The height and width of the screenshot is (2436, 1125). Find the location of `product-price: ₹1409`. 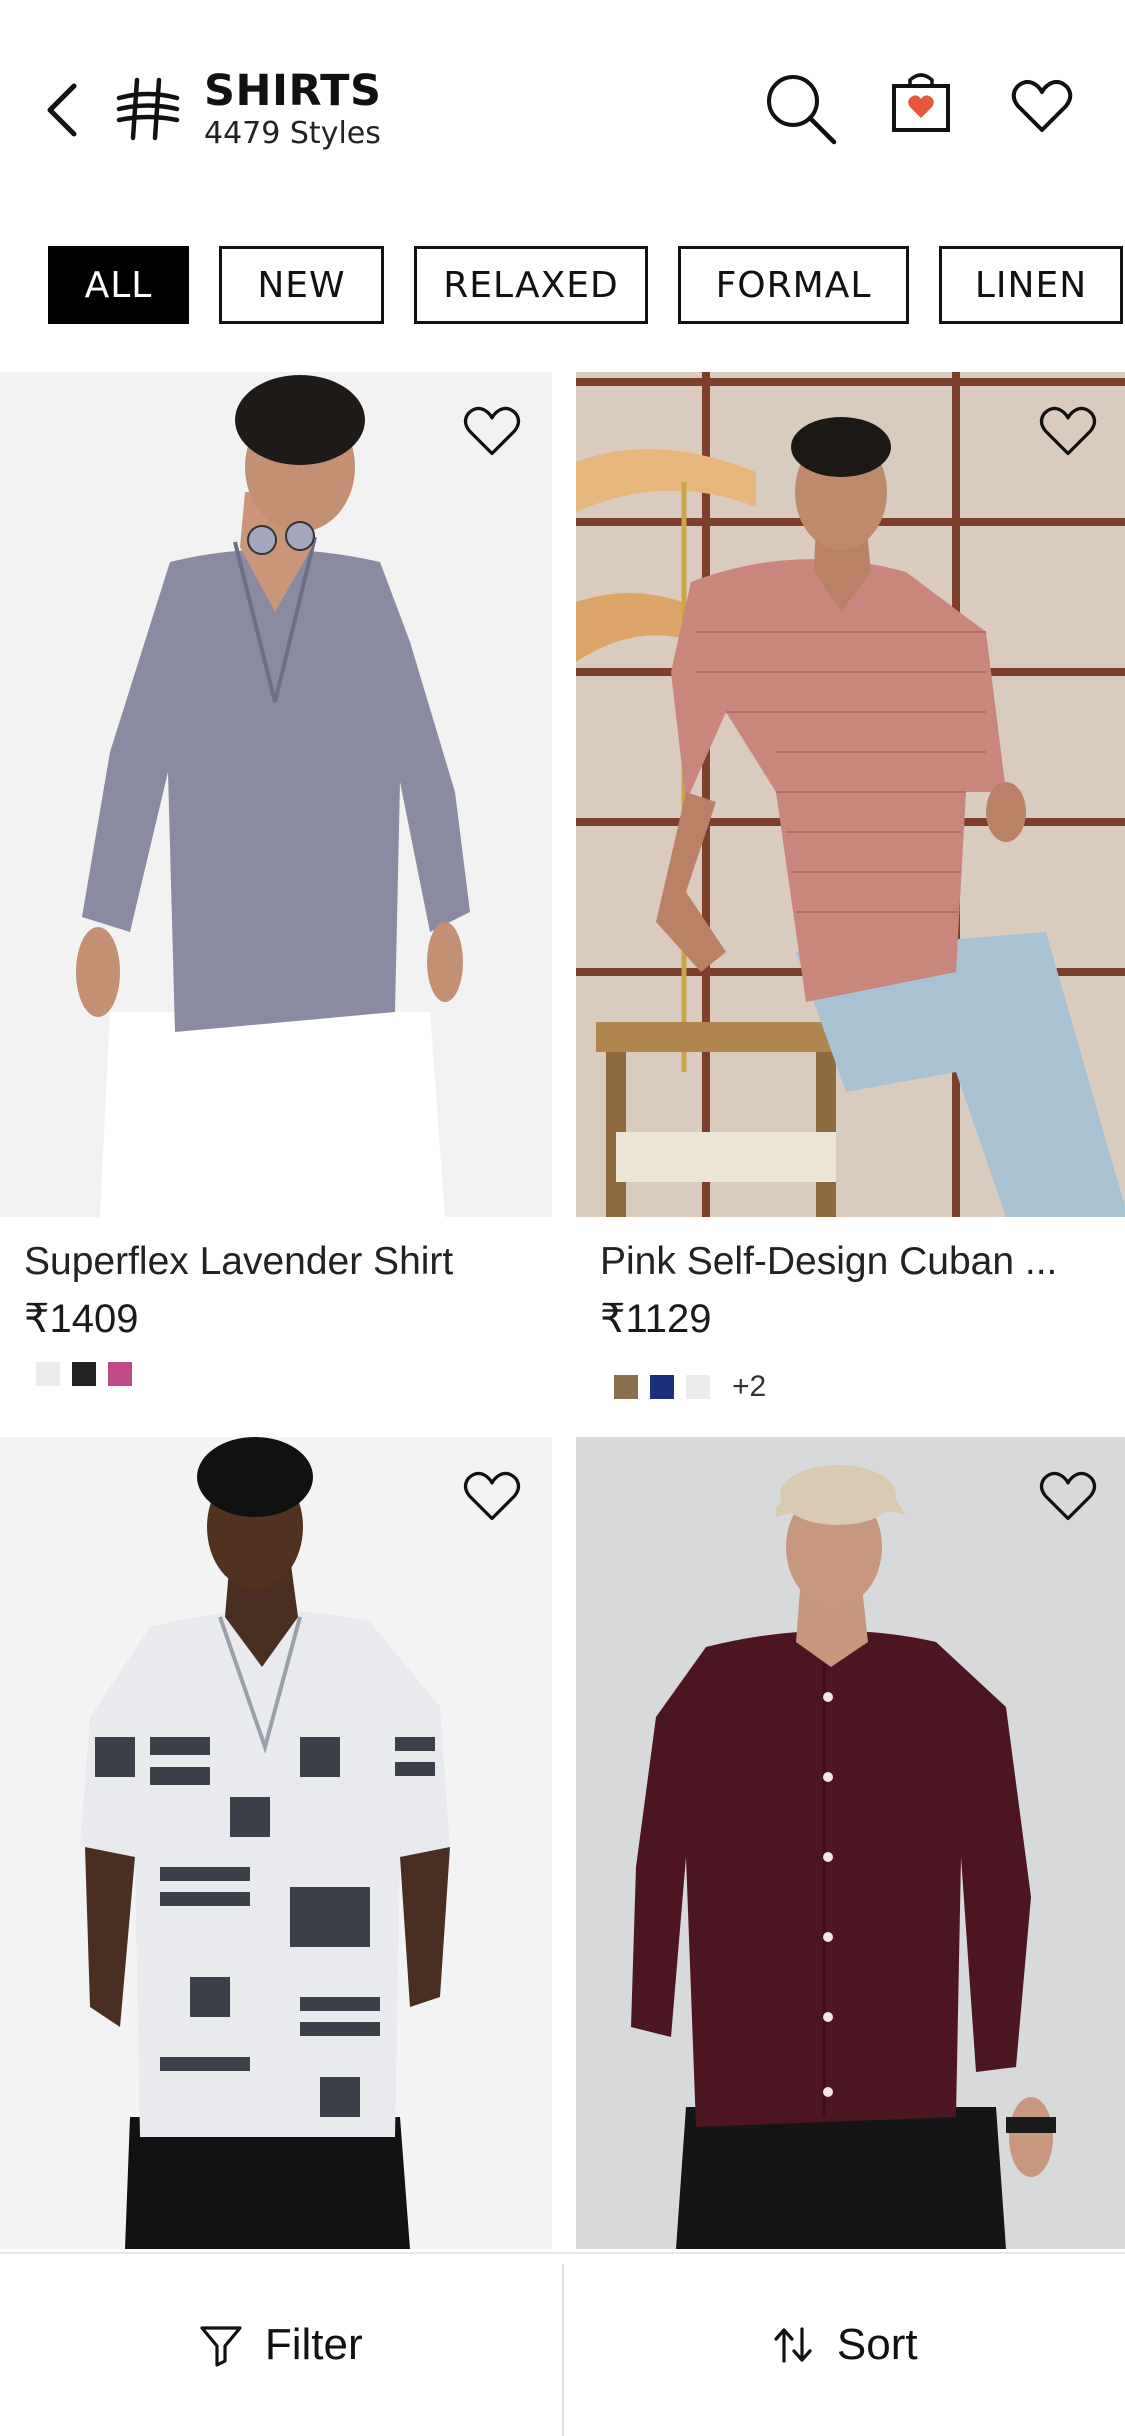

product-price: ₹1409 is located at coordinates (81, 1319).